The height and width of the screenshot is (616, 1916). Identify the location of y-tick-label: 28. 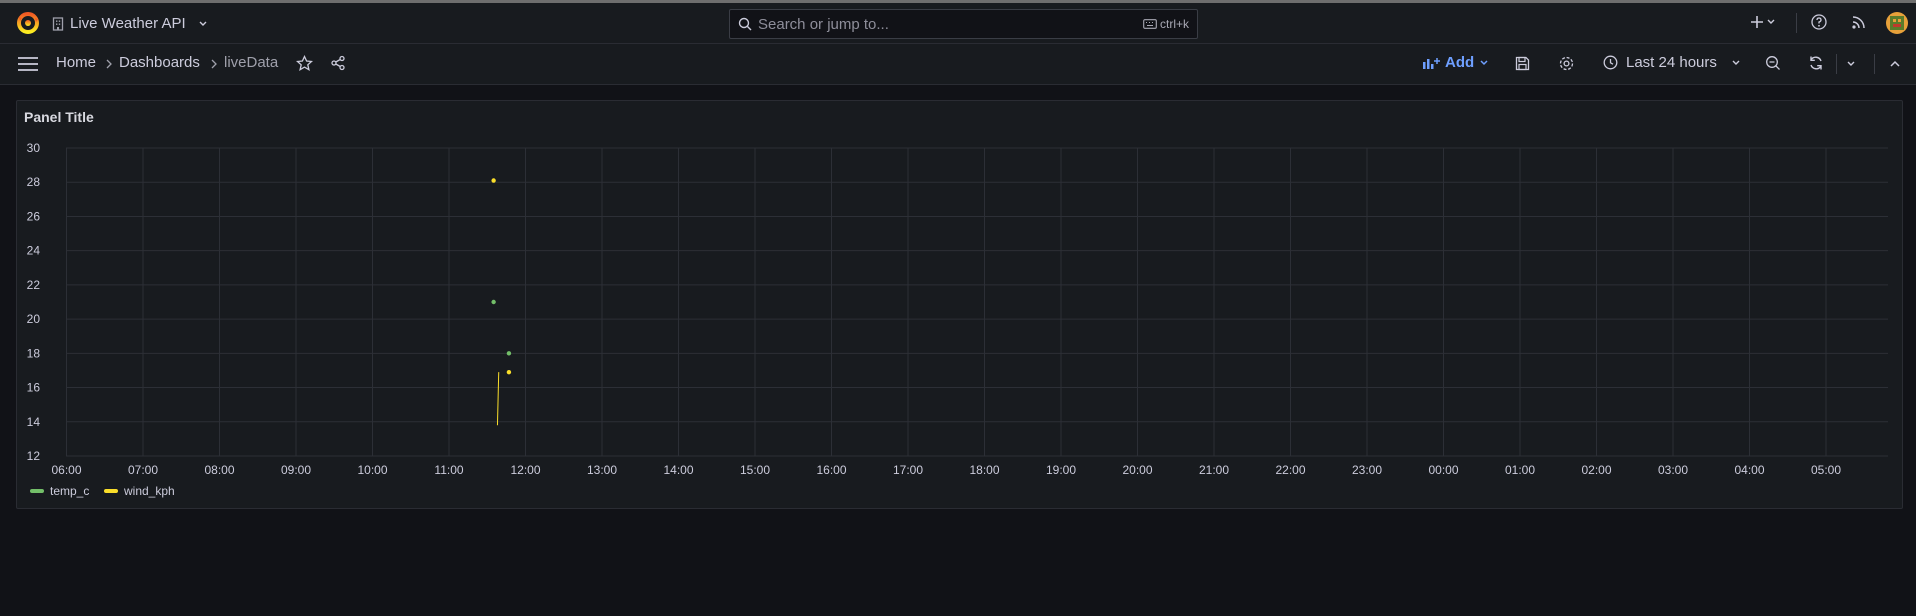
(34, 182).